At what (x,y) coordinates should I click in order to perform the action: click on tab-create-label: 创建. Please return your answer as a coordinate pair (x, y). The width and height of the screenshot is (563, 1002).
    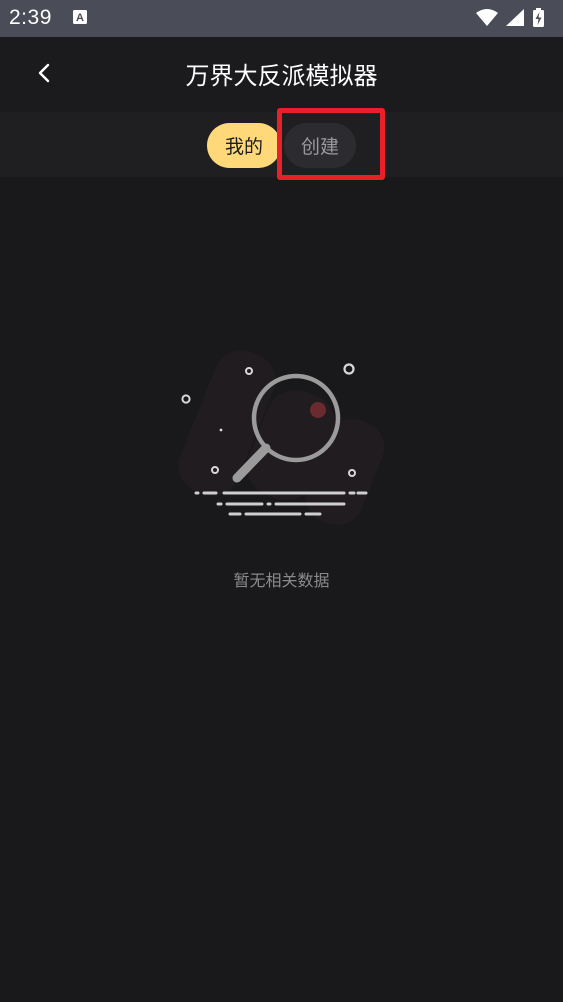
    Looking at the image, I should click on (319, 147).